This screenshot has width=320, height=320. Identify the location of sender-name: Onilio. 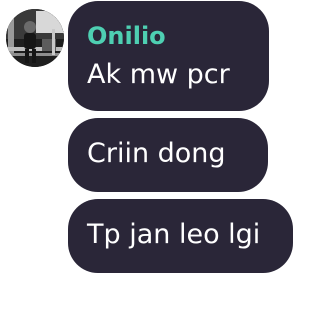
(126, 36).